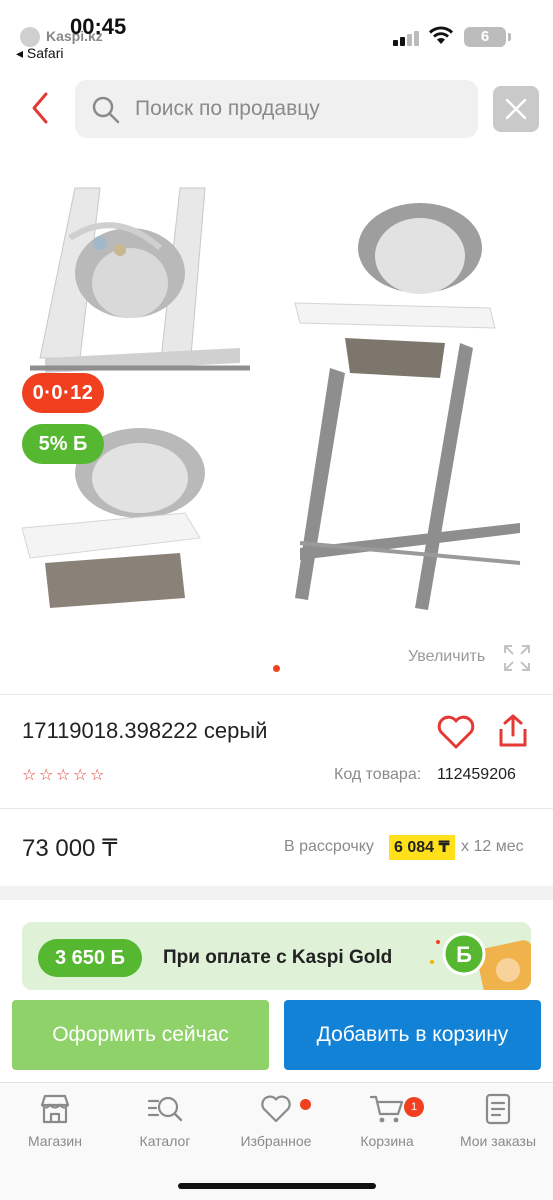  I want to click on svg-text: Б, so click(464, 954).